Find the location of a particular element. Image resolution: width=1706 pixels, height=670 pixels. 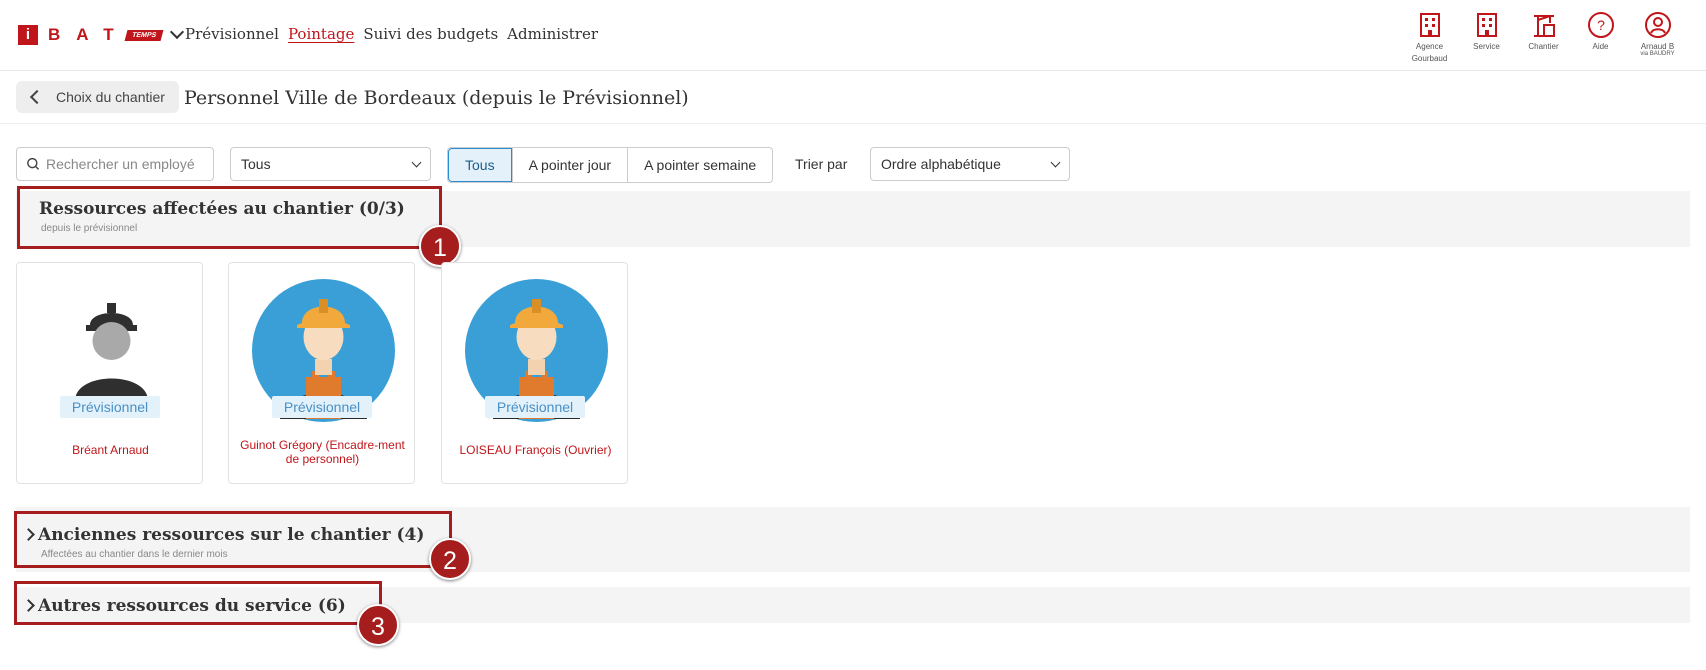

tool-user-label: Arnaud B is located at coordinates (1657, 46).